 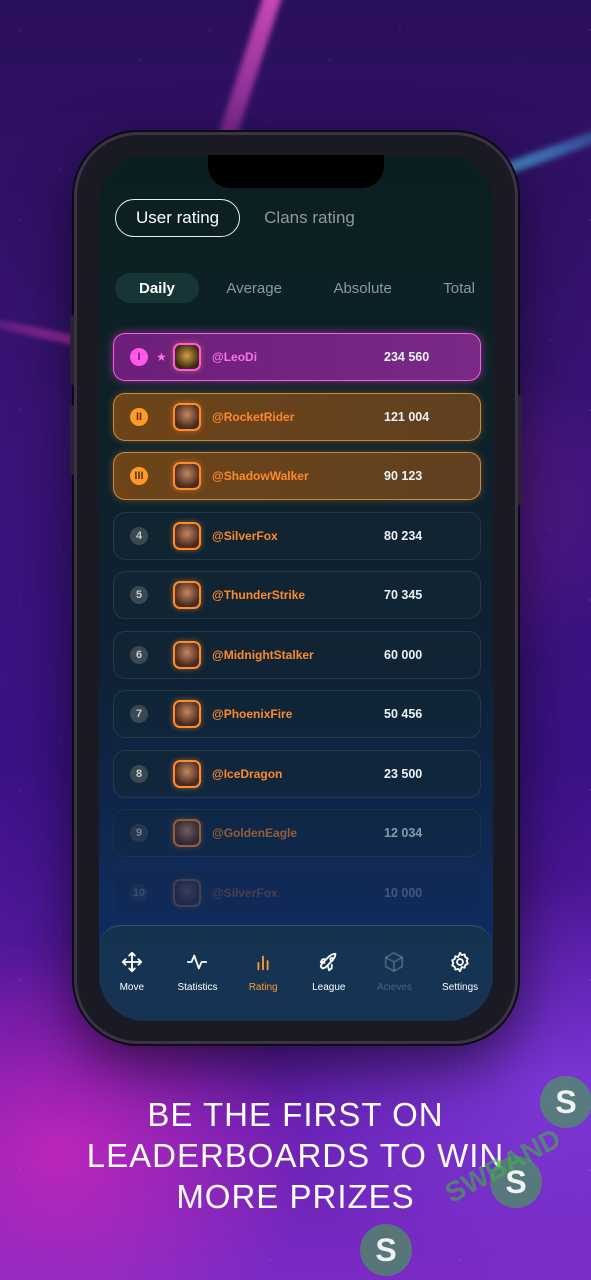 What do you see at coordinates (449, 288) in the screenshot?
I see `tab-total: Total` at bounding box center [449, 288].